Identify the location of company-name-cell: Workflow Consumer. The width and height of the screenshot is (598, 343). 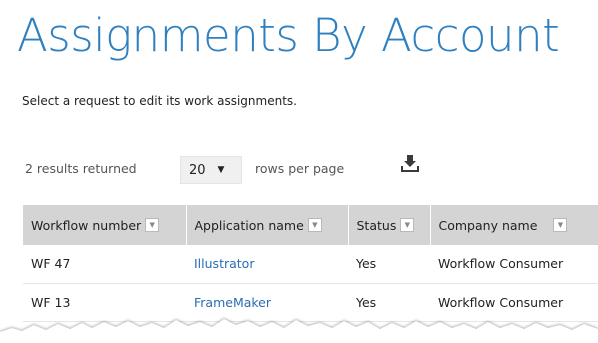
(514, 264).